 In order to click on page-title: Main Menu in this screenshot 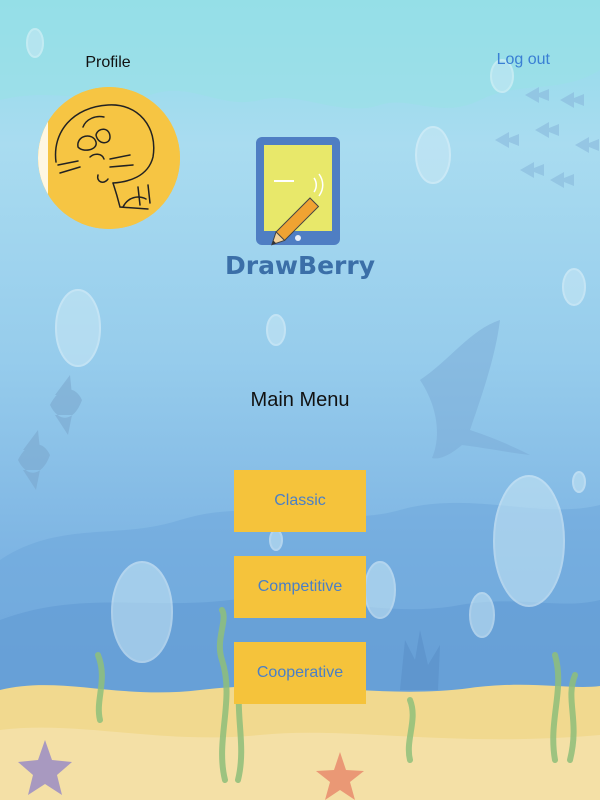, I will do `click(300, 400)`.